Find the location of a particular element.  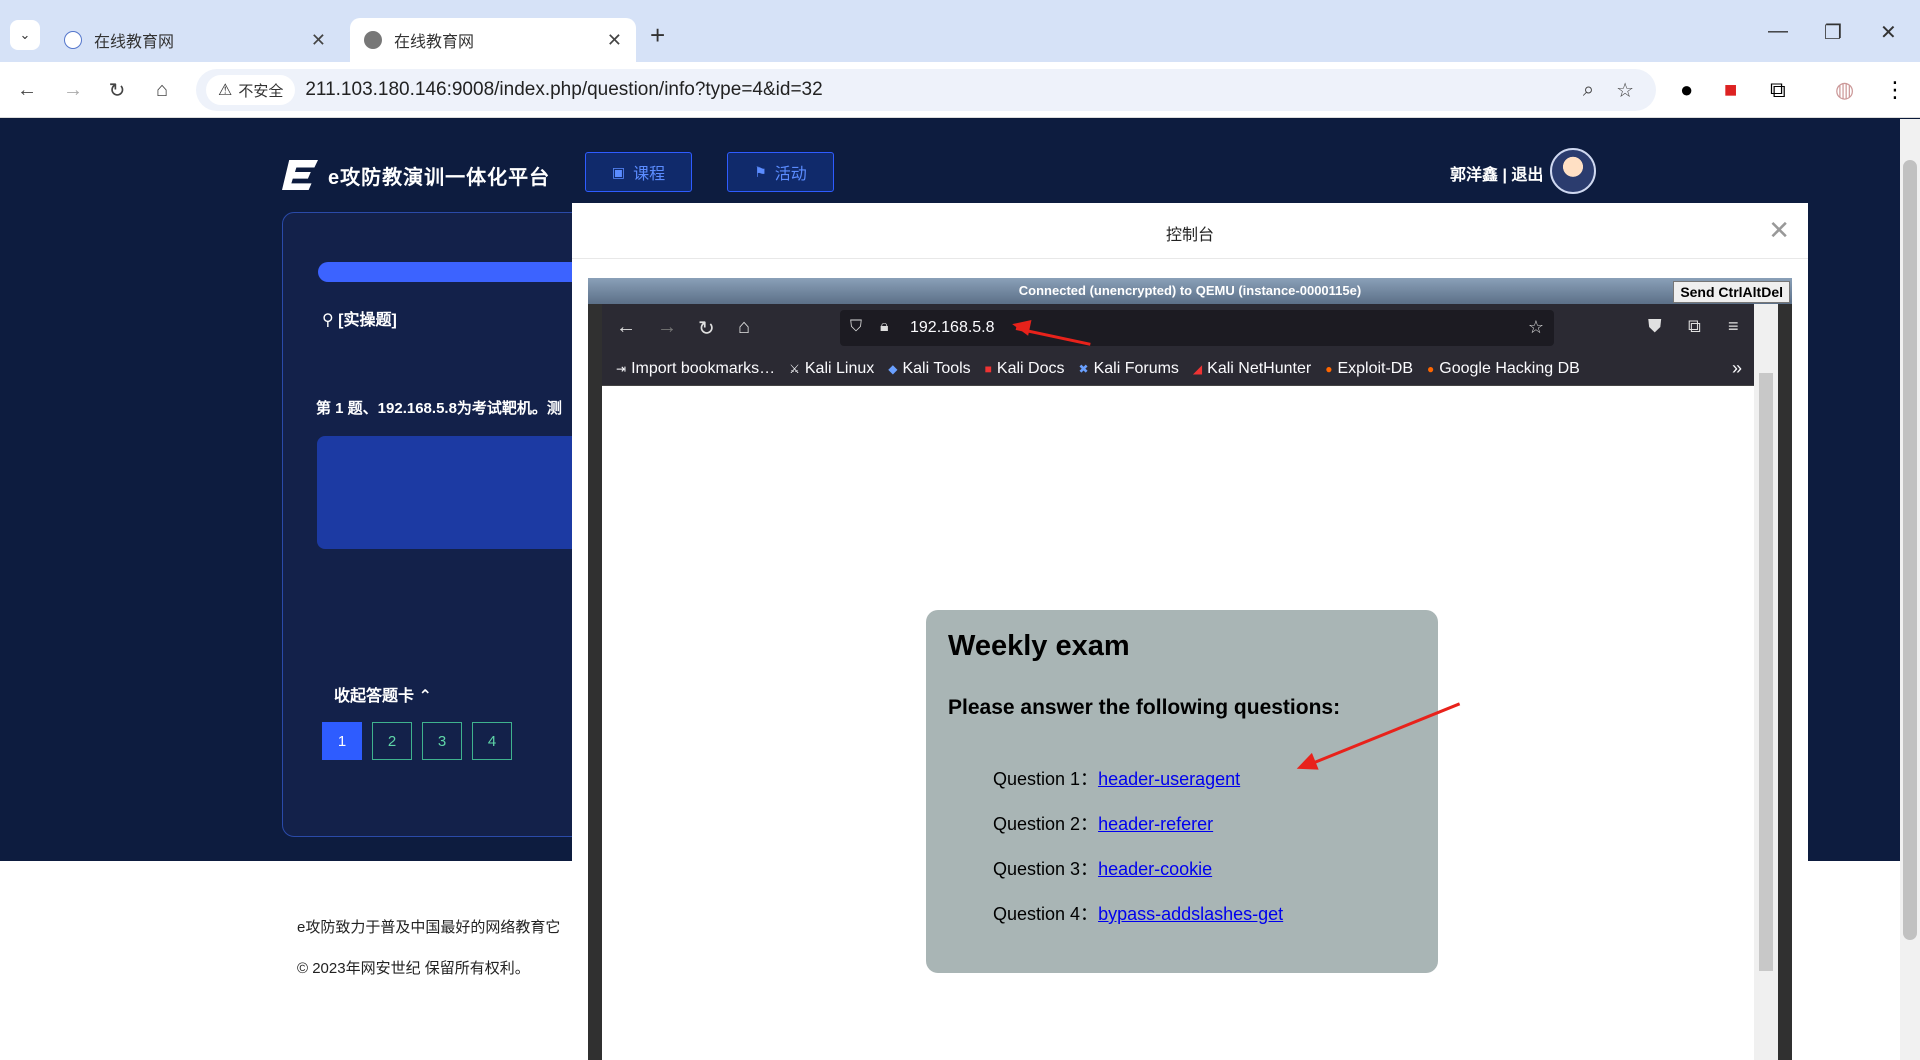

china-flag-icon: ■ is located at coordinates (1730, 90).